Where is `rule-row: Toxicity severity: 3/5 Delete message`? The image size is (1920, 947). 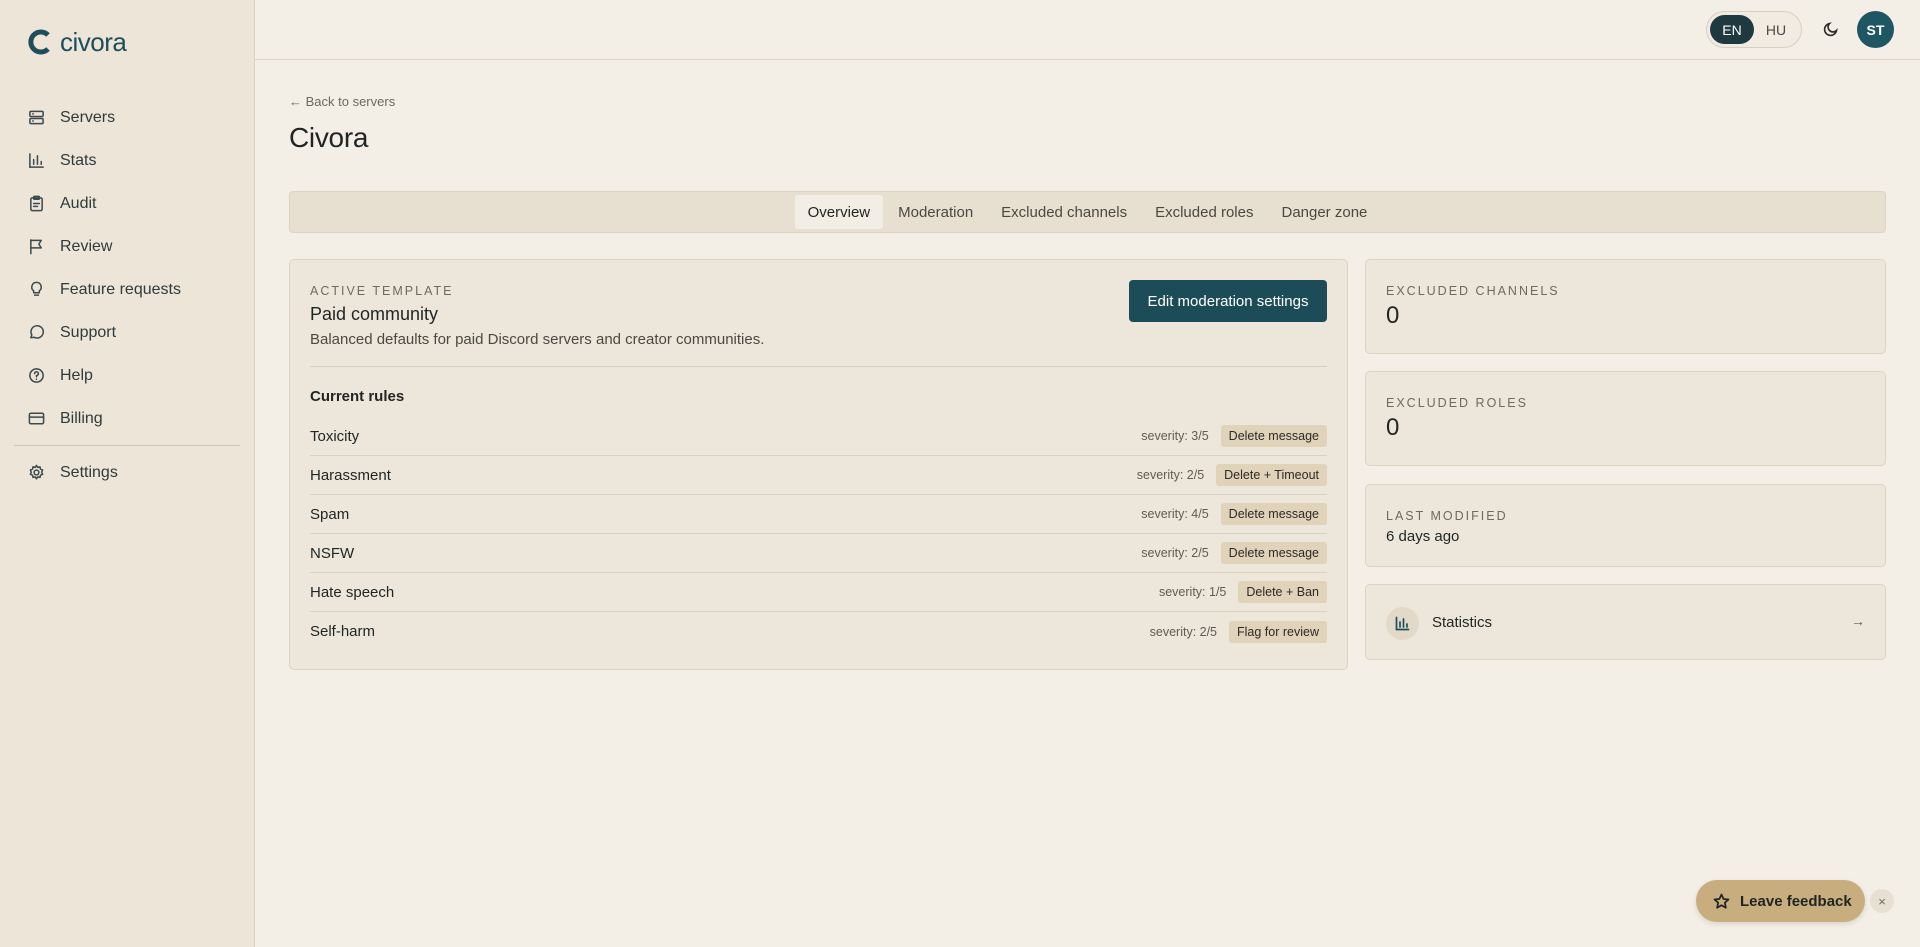
rule-row: Toxicity severity: 3/5 Delete message is located at coordinates (818, 436).